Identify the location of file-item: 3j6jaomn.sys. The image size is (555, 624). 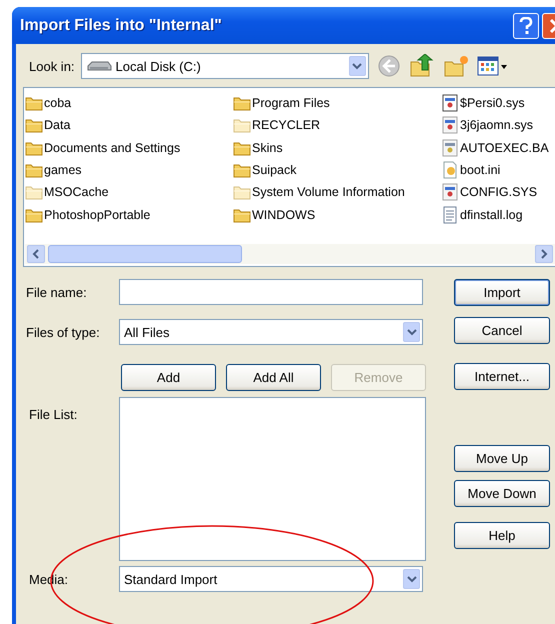
(496, 125).